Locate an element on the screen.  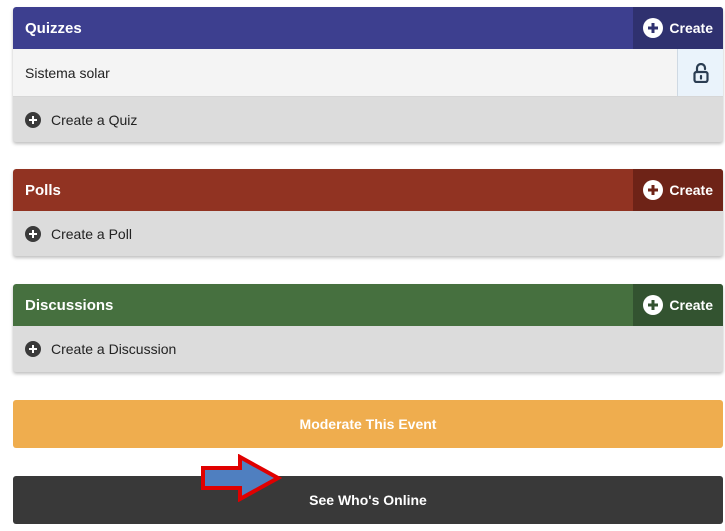
create-quiz-button: Create is located at coordinates (678, 28).